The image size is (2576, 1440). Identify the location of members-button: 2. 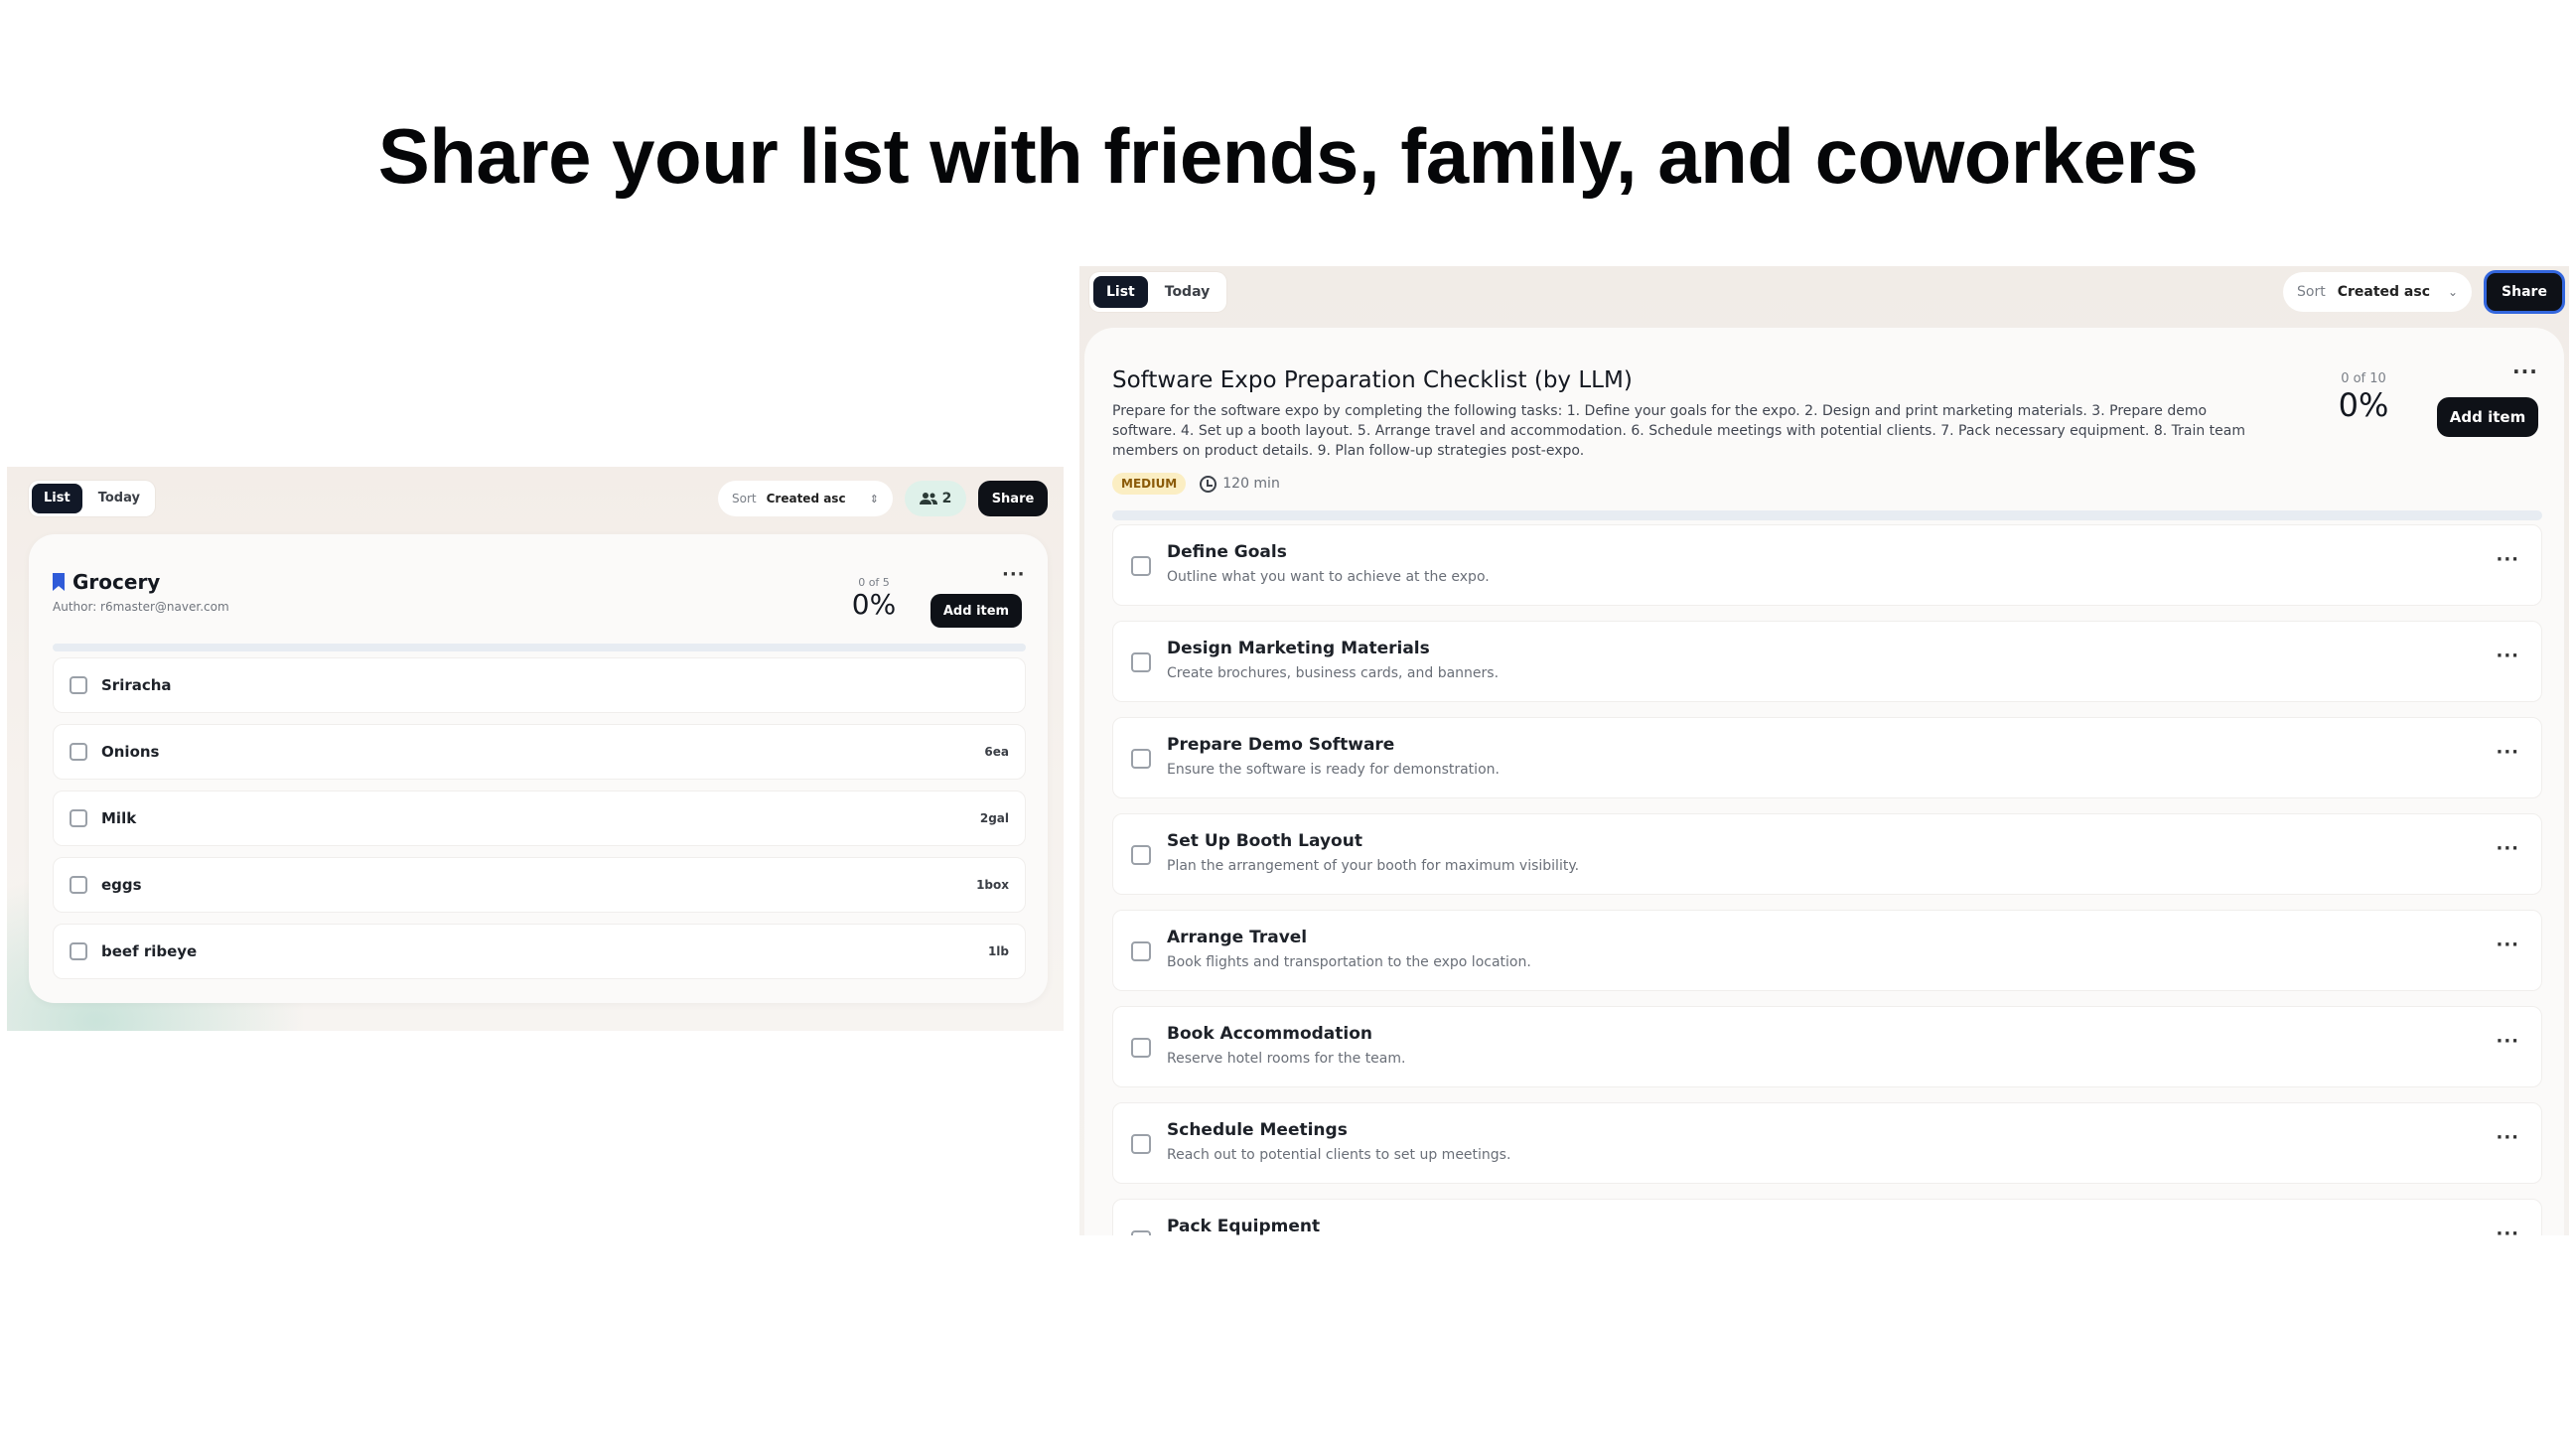
(936, 498).